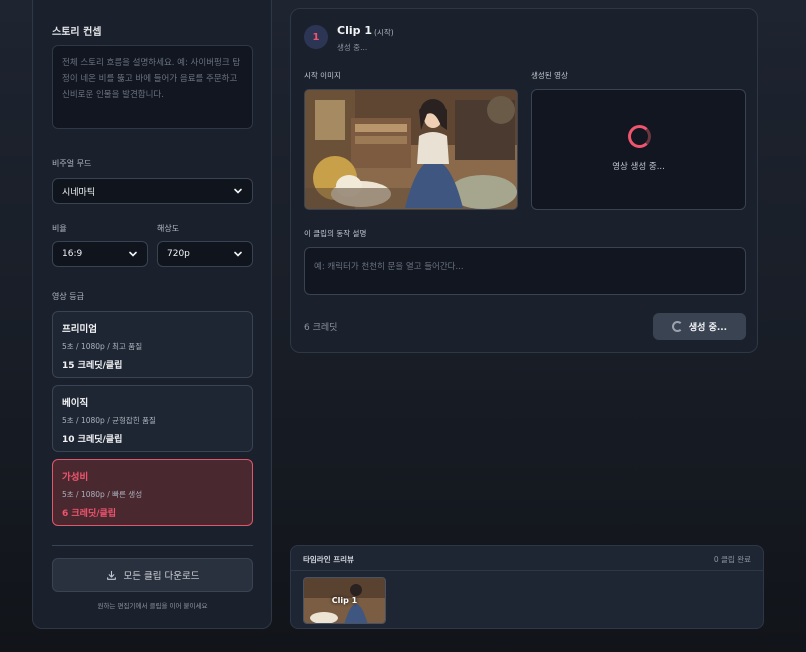  What do you see at coordinates (178, 254) in the screenshot?
I see `resolution-value: 720p` at bounding box center [178, 254].